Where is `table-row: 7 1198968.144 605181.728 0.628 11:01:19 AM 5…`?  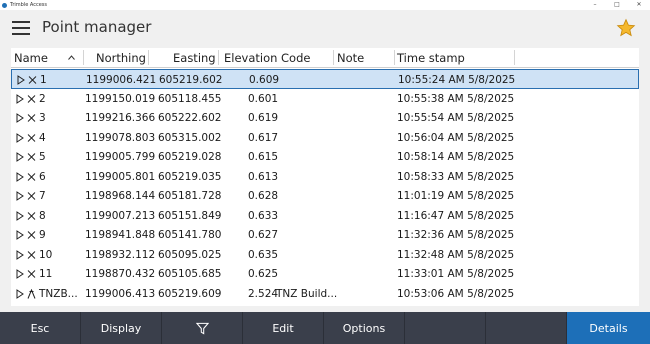
table-row: 7 1198968.144 605181.728 0.628 11:01:19 AM 5… is located at coordinates (325, 196).